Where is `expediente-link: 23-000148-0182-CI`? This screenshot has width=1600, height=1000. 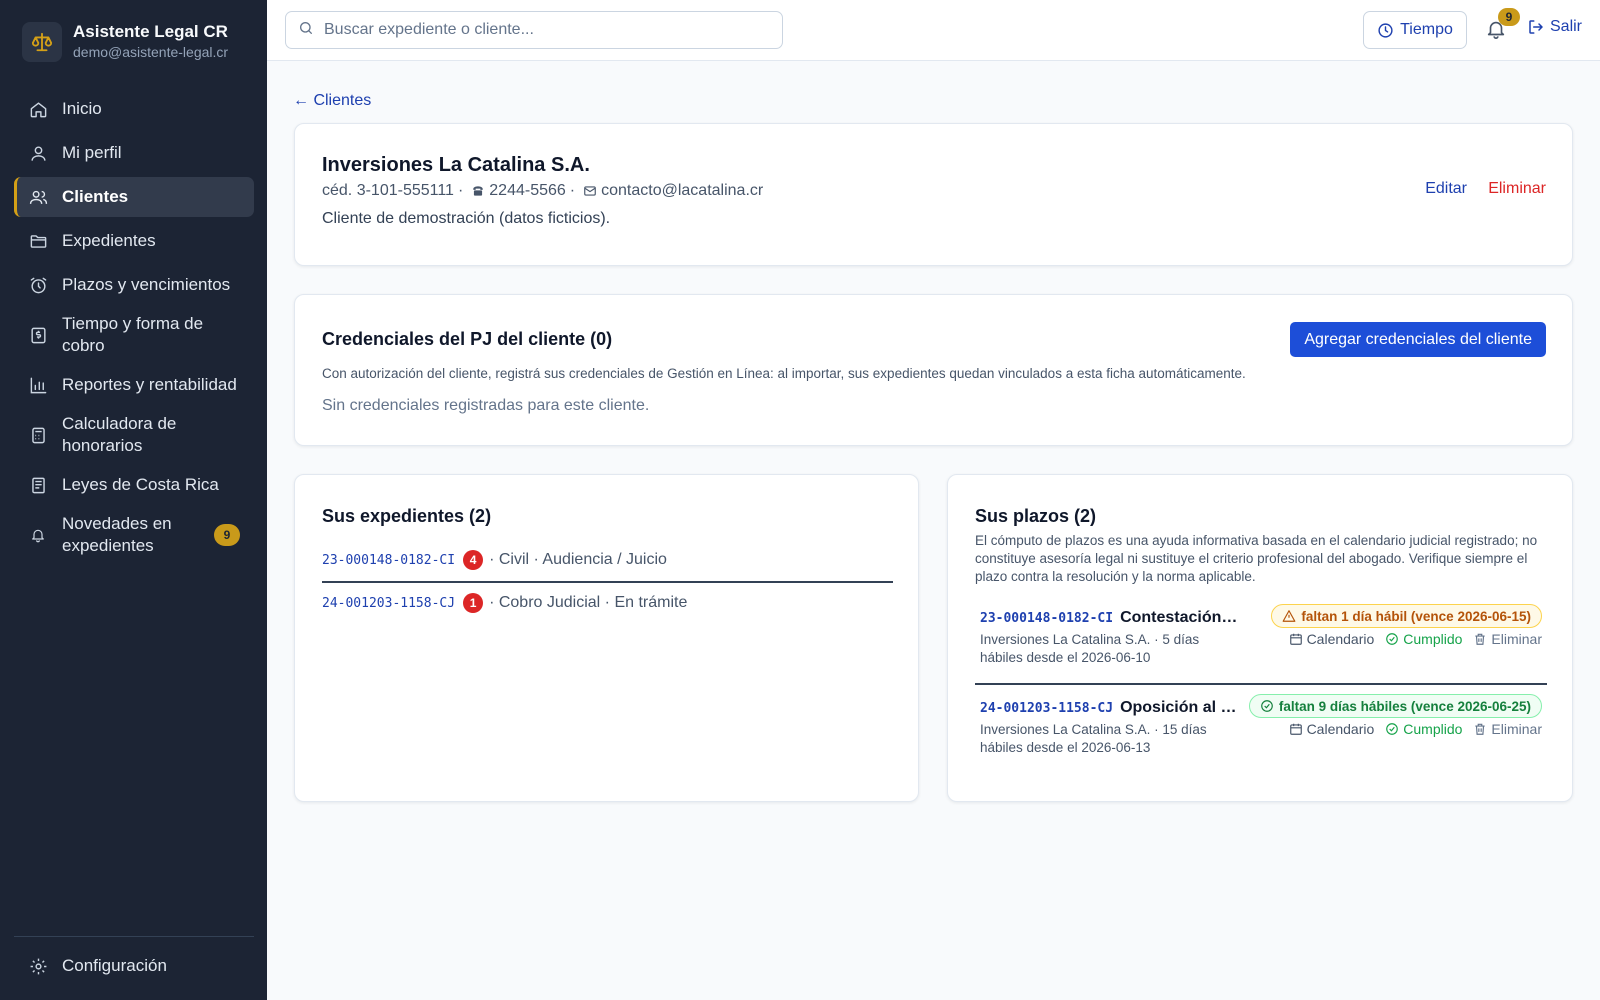 expediente-link: 23-000148-0182-CI is located at coordinates (388, 560).